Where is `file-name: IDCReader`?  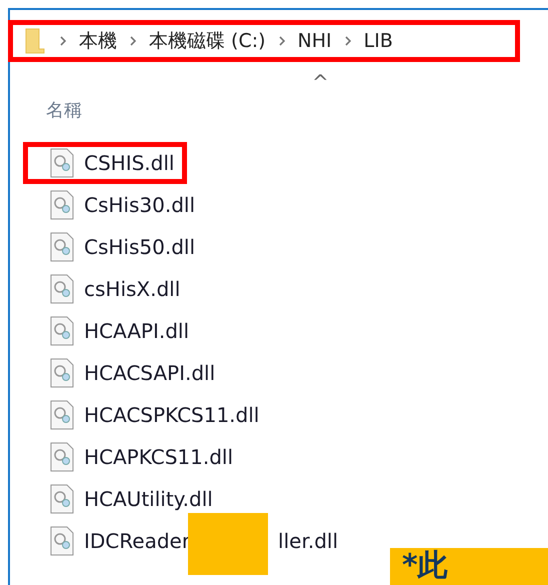 file-name: IDCReader is located at coordinates (137, 541).